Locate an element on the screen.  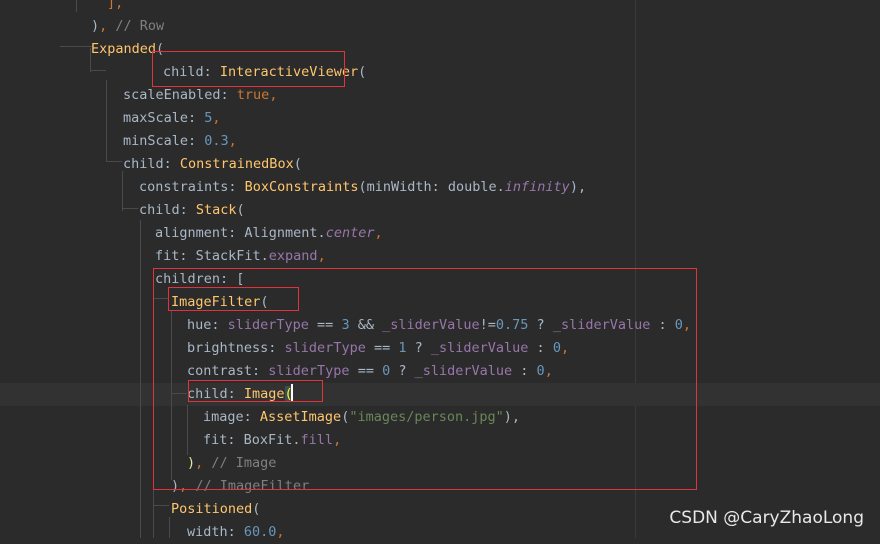
code-text: child: Stack( is located at coordinates (192, 210).